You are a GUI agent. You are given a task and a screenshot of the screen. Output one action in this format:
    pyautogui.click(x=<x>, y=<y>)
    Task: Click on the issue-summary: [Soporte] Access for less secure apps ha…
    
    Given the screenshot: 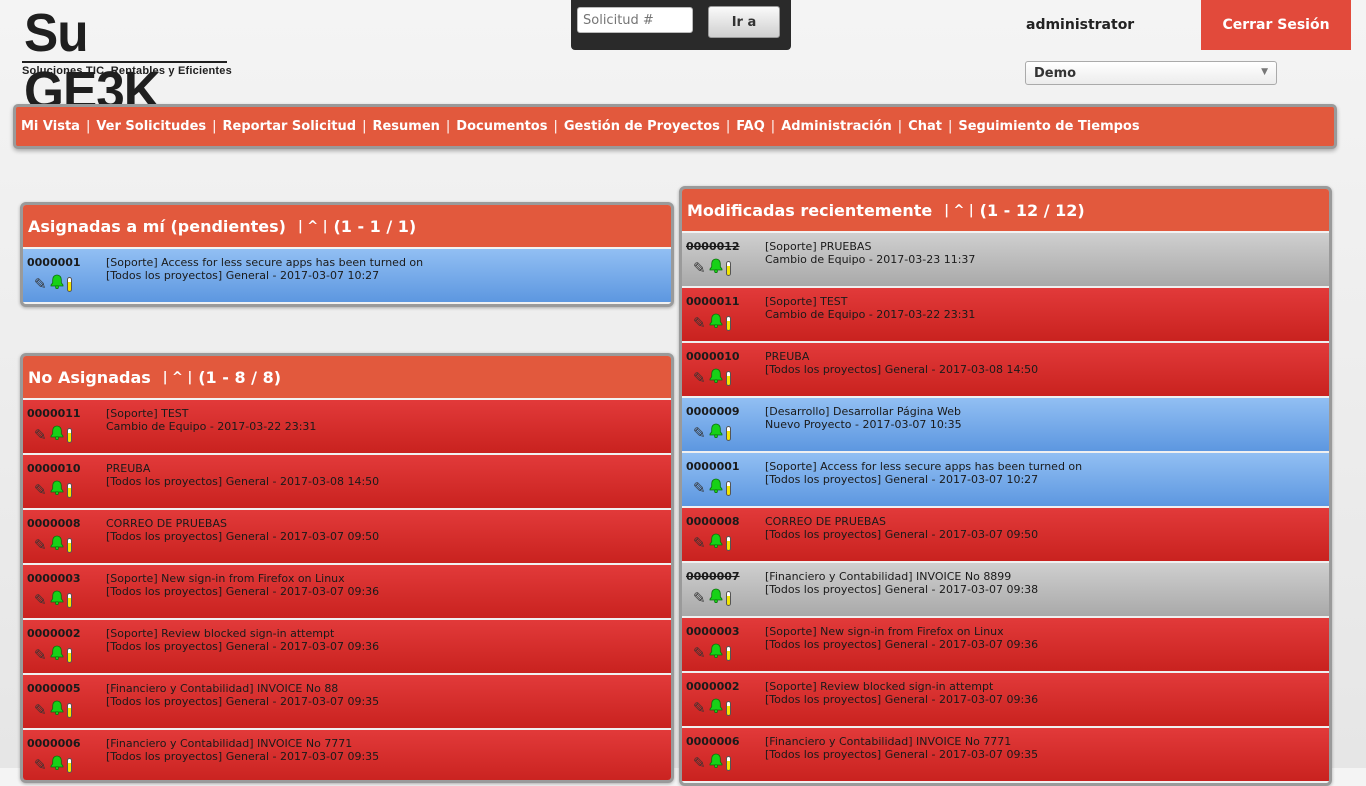 What is the action you would take?
    pyautogui.click(x=923, y=466)
    